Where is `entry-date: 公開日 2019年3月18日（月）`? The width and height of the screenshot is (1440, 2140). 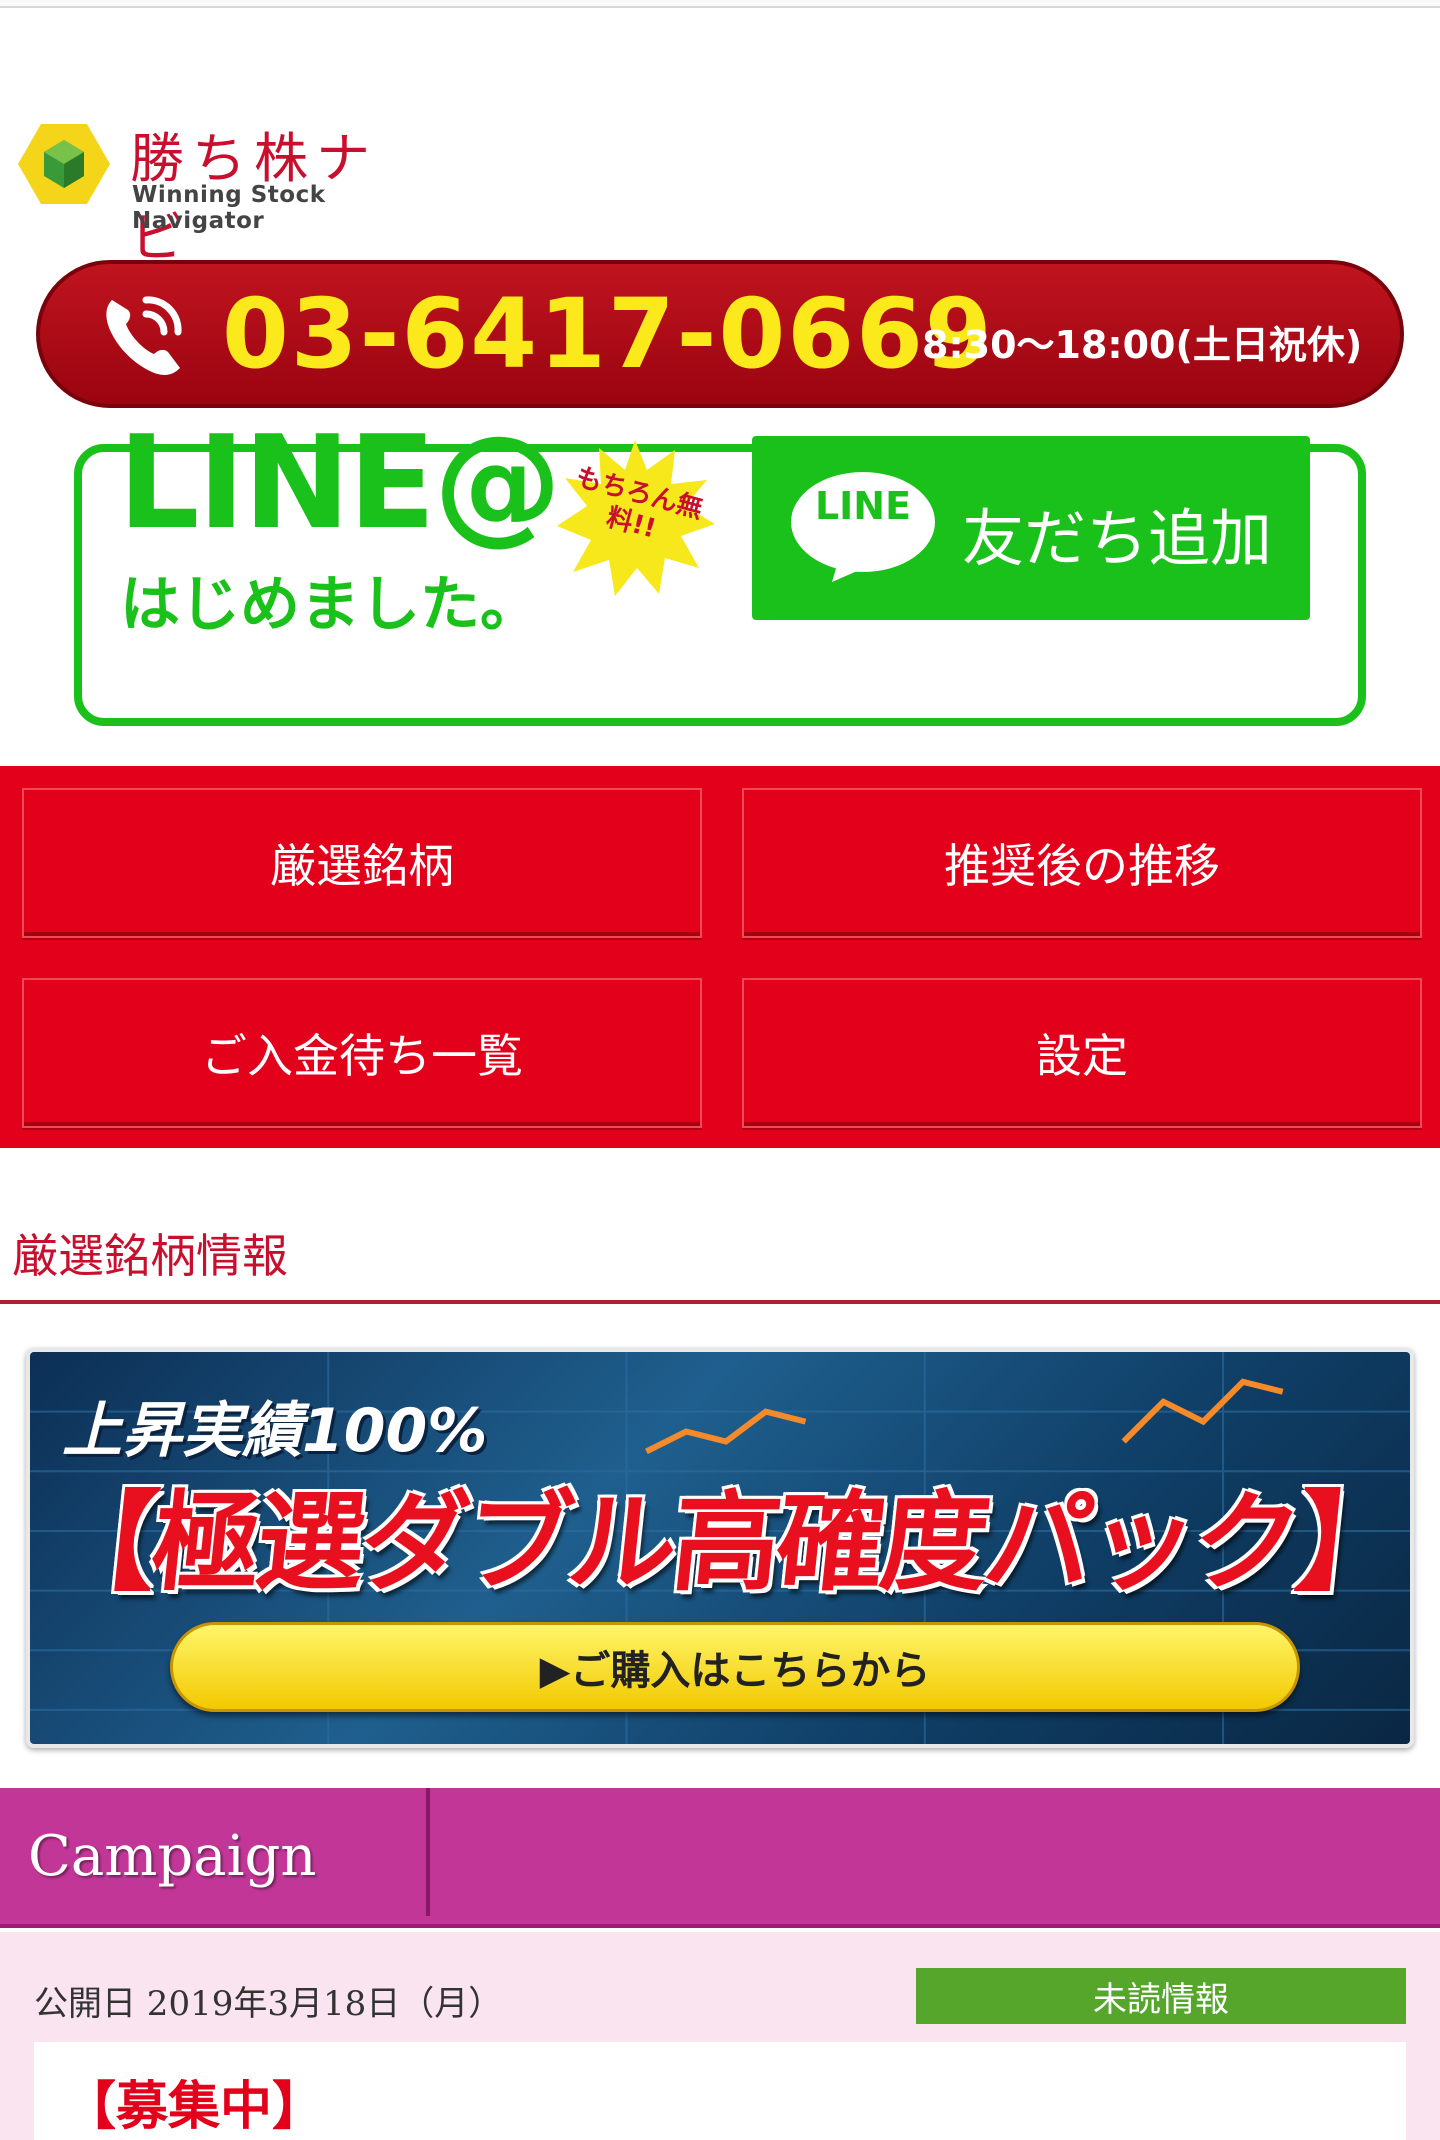
entry-date: 公開日 2019年3月18日（月） is located at coordinates (268, 2004).